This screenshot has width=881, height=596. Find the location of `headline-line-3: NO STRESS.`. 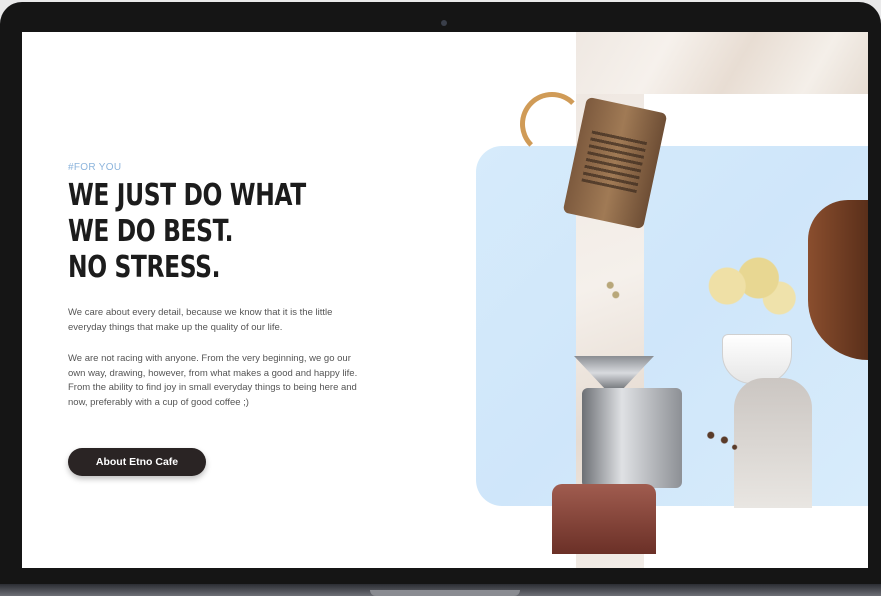

headline-line-3: NO STRESS. is located at coordinates (144, 267).